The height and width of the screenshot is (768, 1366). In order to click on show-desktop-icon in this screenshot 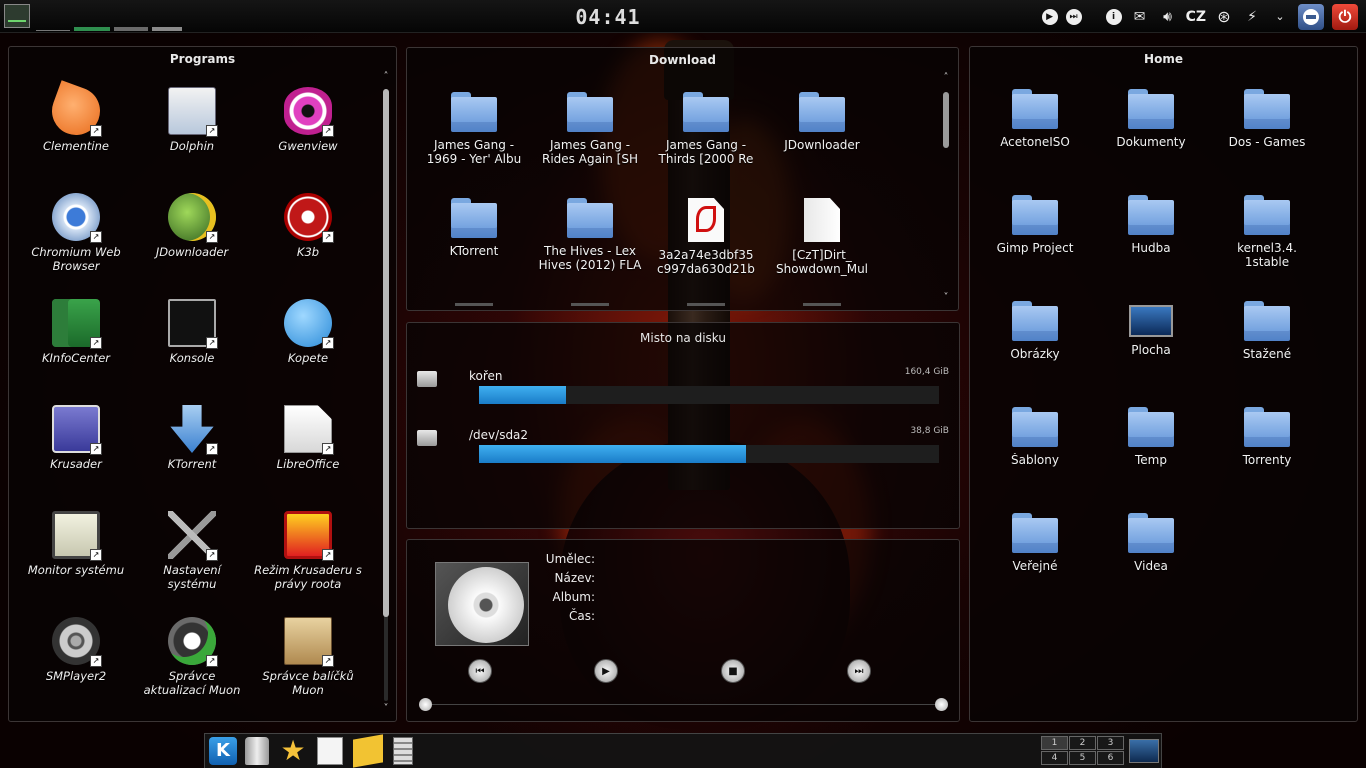, I will do `click(1144, 751)`.